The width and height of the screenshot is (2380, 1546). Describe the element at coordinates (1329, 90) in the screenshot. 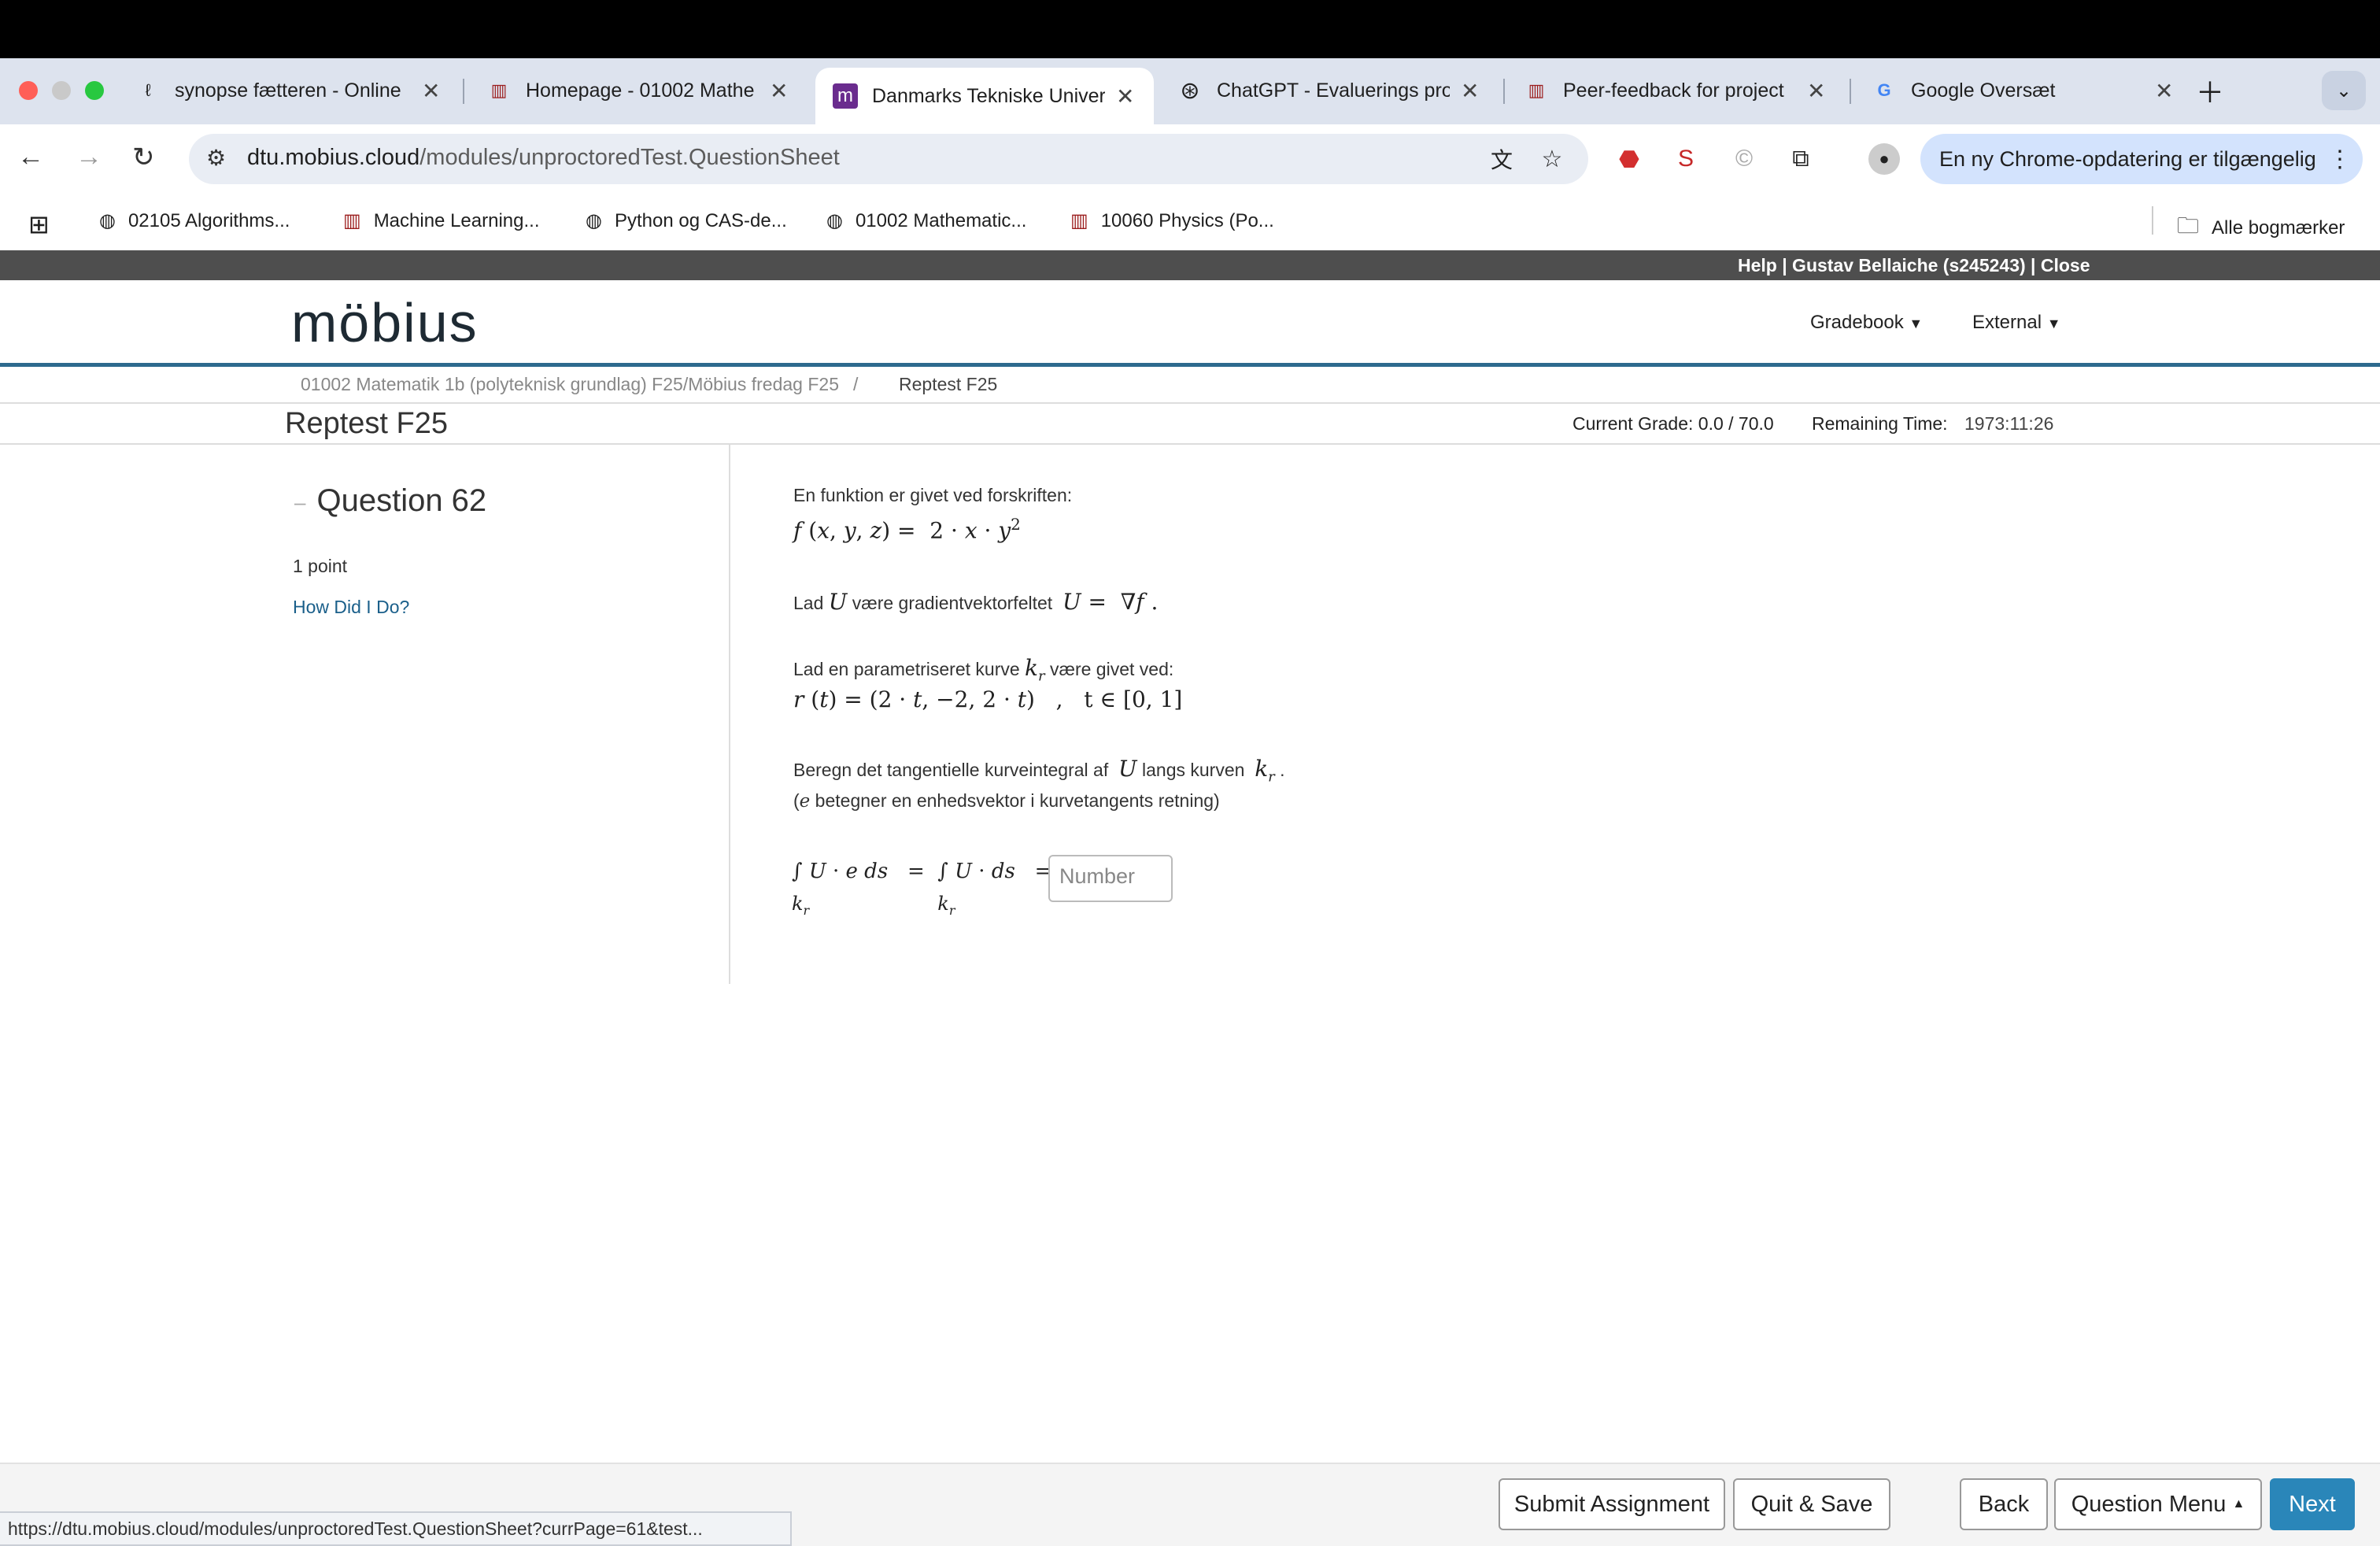

I see `browser-tab: ⊛ ChatGPT - Evaluerings pro ✕` at that location.